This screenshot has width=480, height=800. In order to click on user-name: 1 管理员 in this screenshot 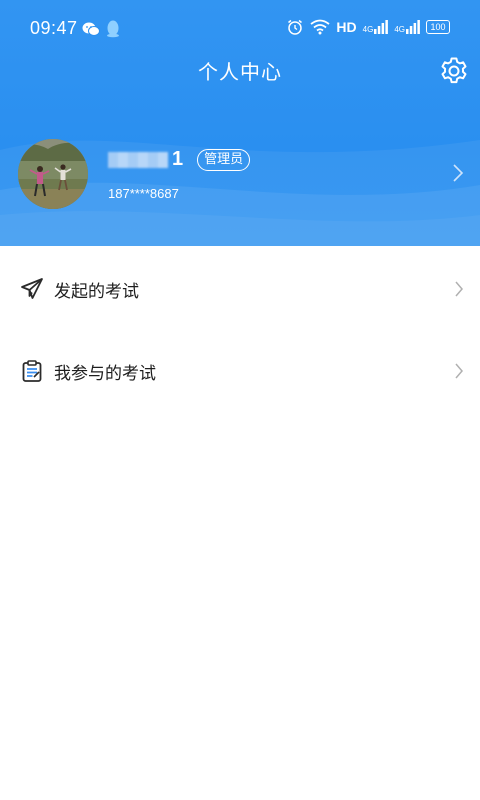, I will do `click(179, 159)`.